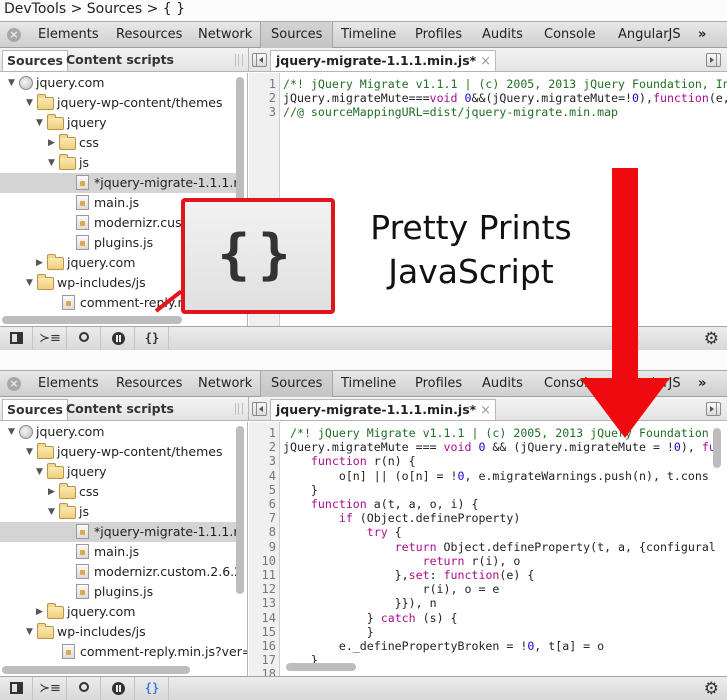 This screenshot has width=727, height=700. What do you see at coordinates (159, 572) in the screenshot?
I see `tree-file-item: modernizr.custom.2.6.2` at bounding box center [159, 572].